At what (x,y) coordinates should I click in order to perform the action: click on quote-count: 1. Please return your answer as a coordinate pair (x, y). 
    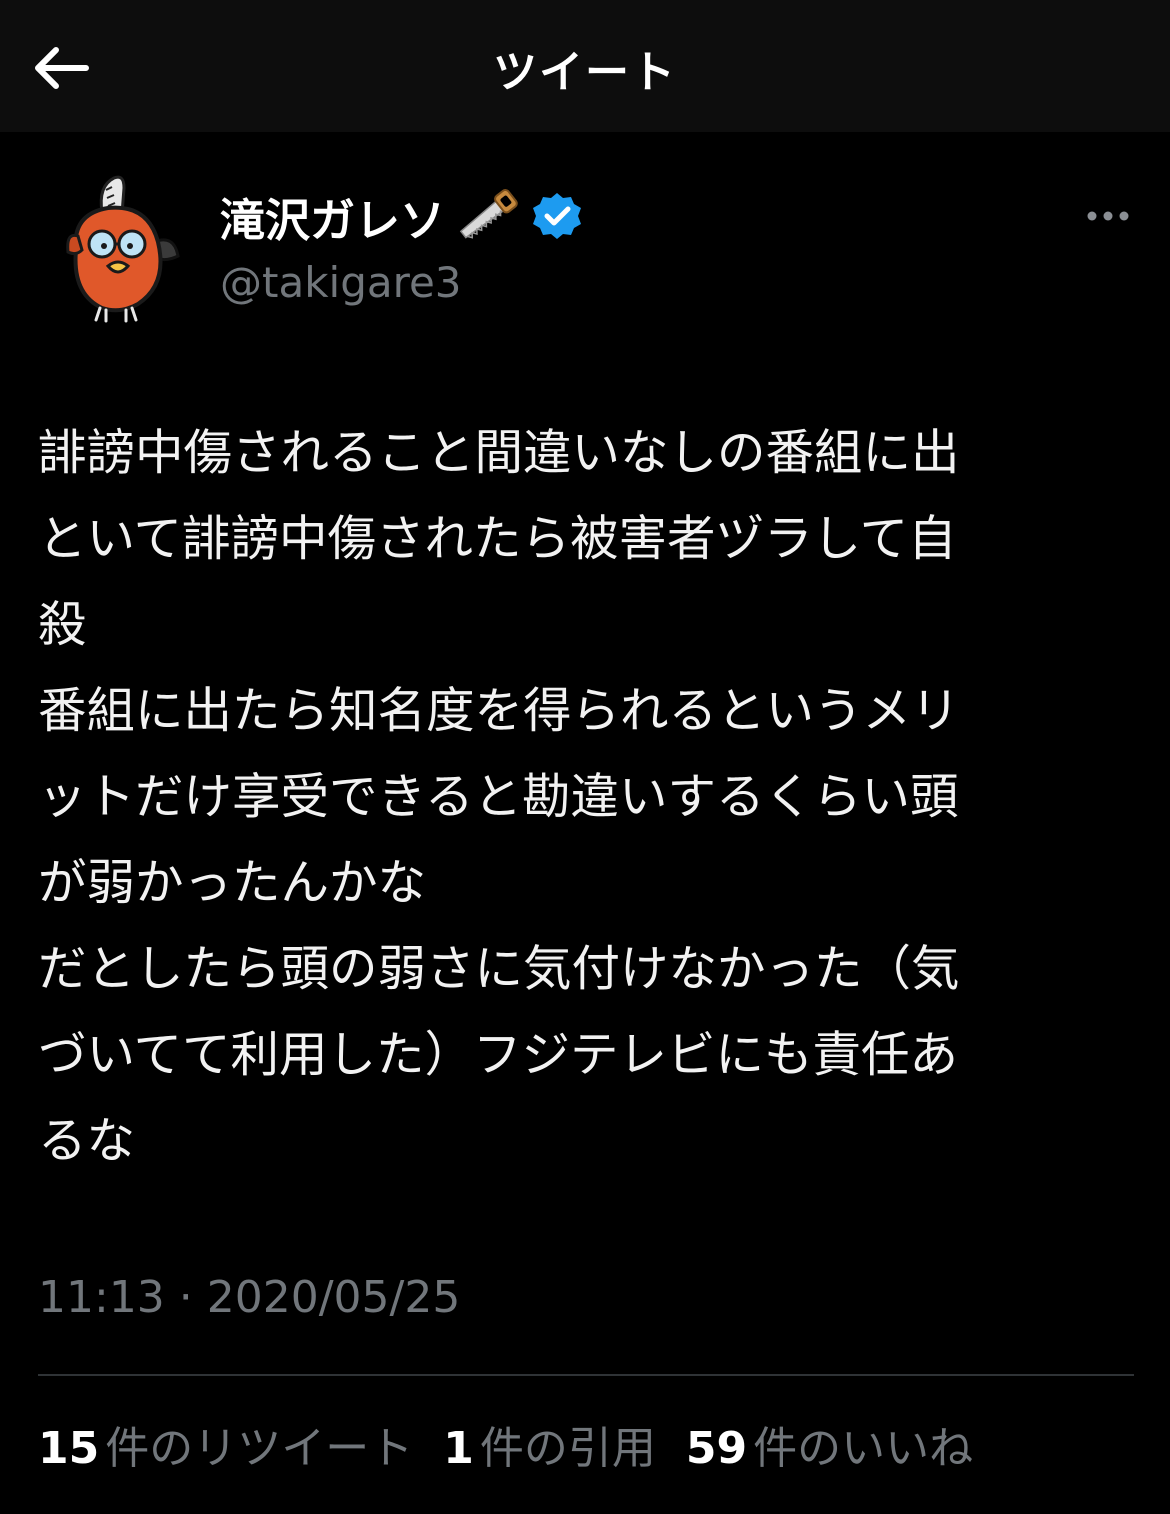
    Looking at the image, I should click on (458, 1448).